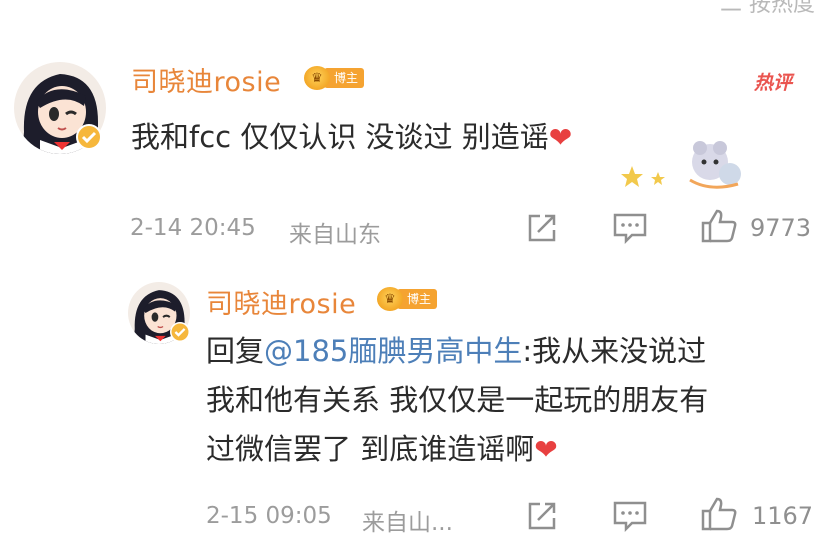 The width and height of the screenshot is (833, 537). What do you see at coordinates (783, 516) in the screenshot?
I see `reply-like-count: 1167` at bounding box center [783, 516].